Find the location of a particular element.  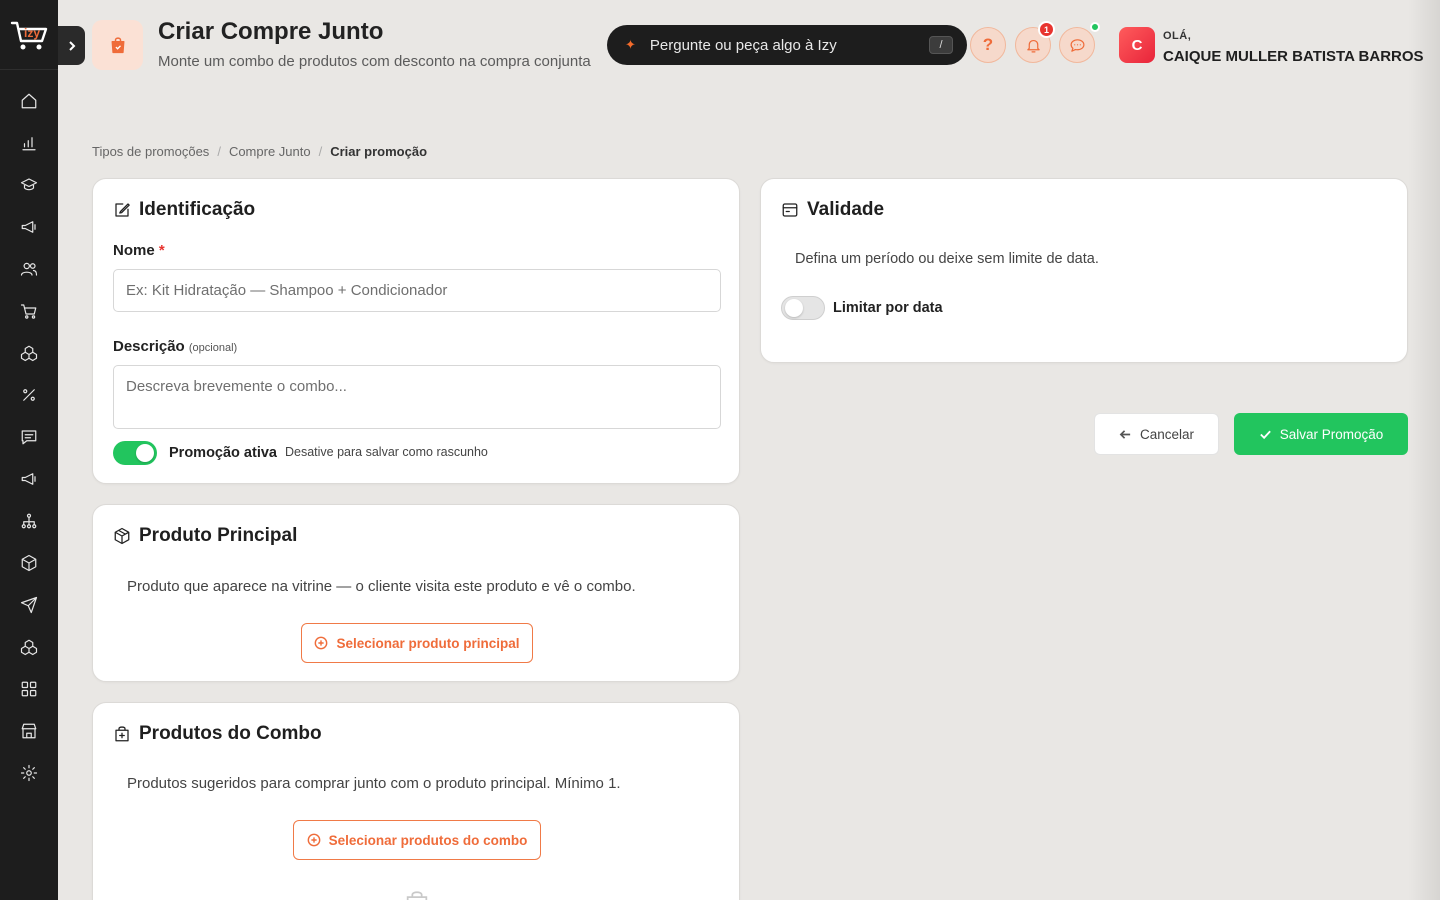

save-promotion-button: Salvar Promoção is located at coordinates (1321, 434).